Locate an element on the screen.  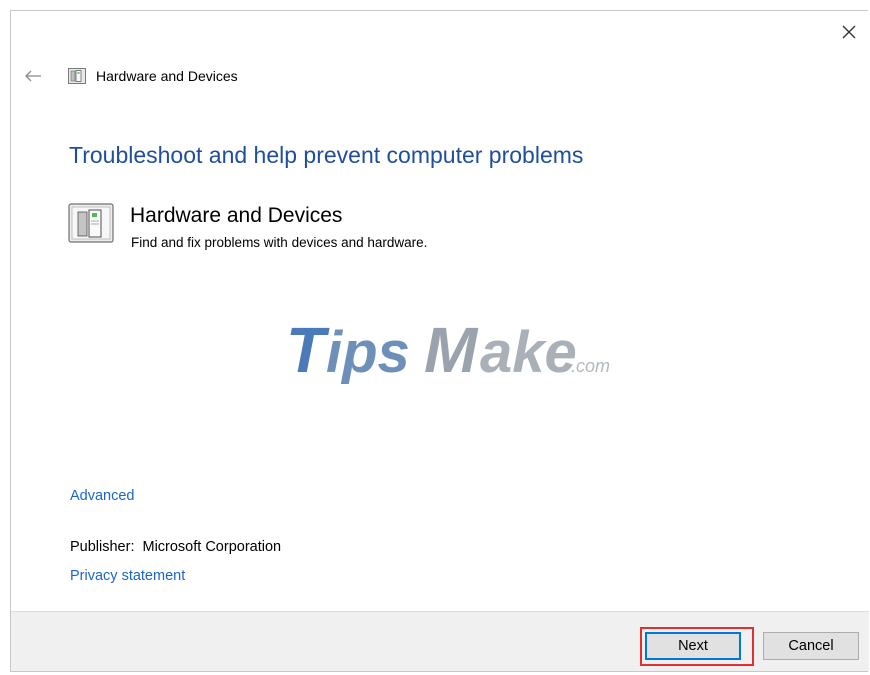
watermark-brand-t: T is located at coordinates (308, 350).